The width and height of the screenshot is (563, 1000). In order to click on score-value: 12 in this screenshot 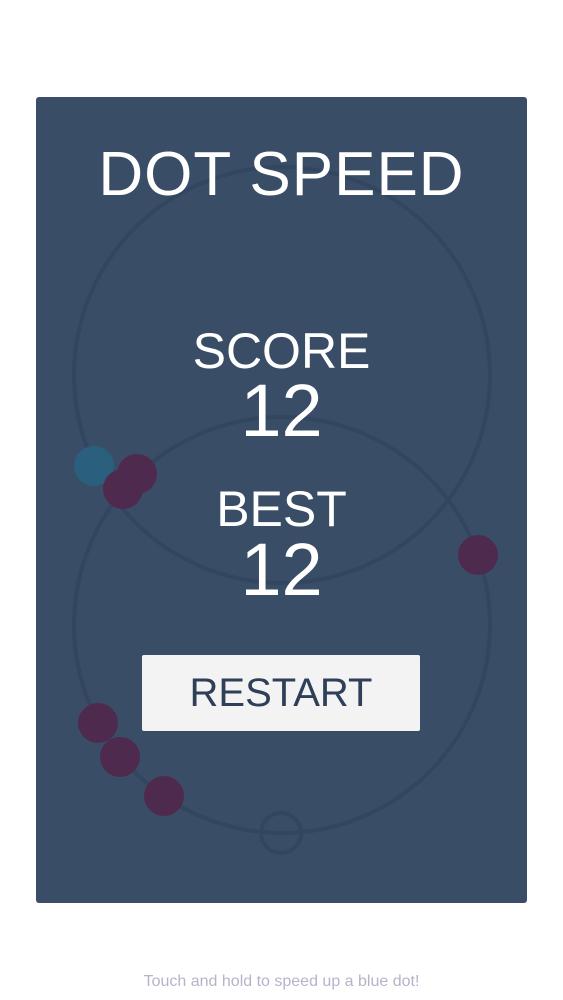, I will do `click(281, 410)`.